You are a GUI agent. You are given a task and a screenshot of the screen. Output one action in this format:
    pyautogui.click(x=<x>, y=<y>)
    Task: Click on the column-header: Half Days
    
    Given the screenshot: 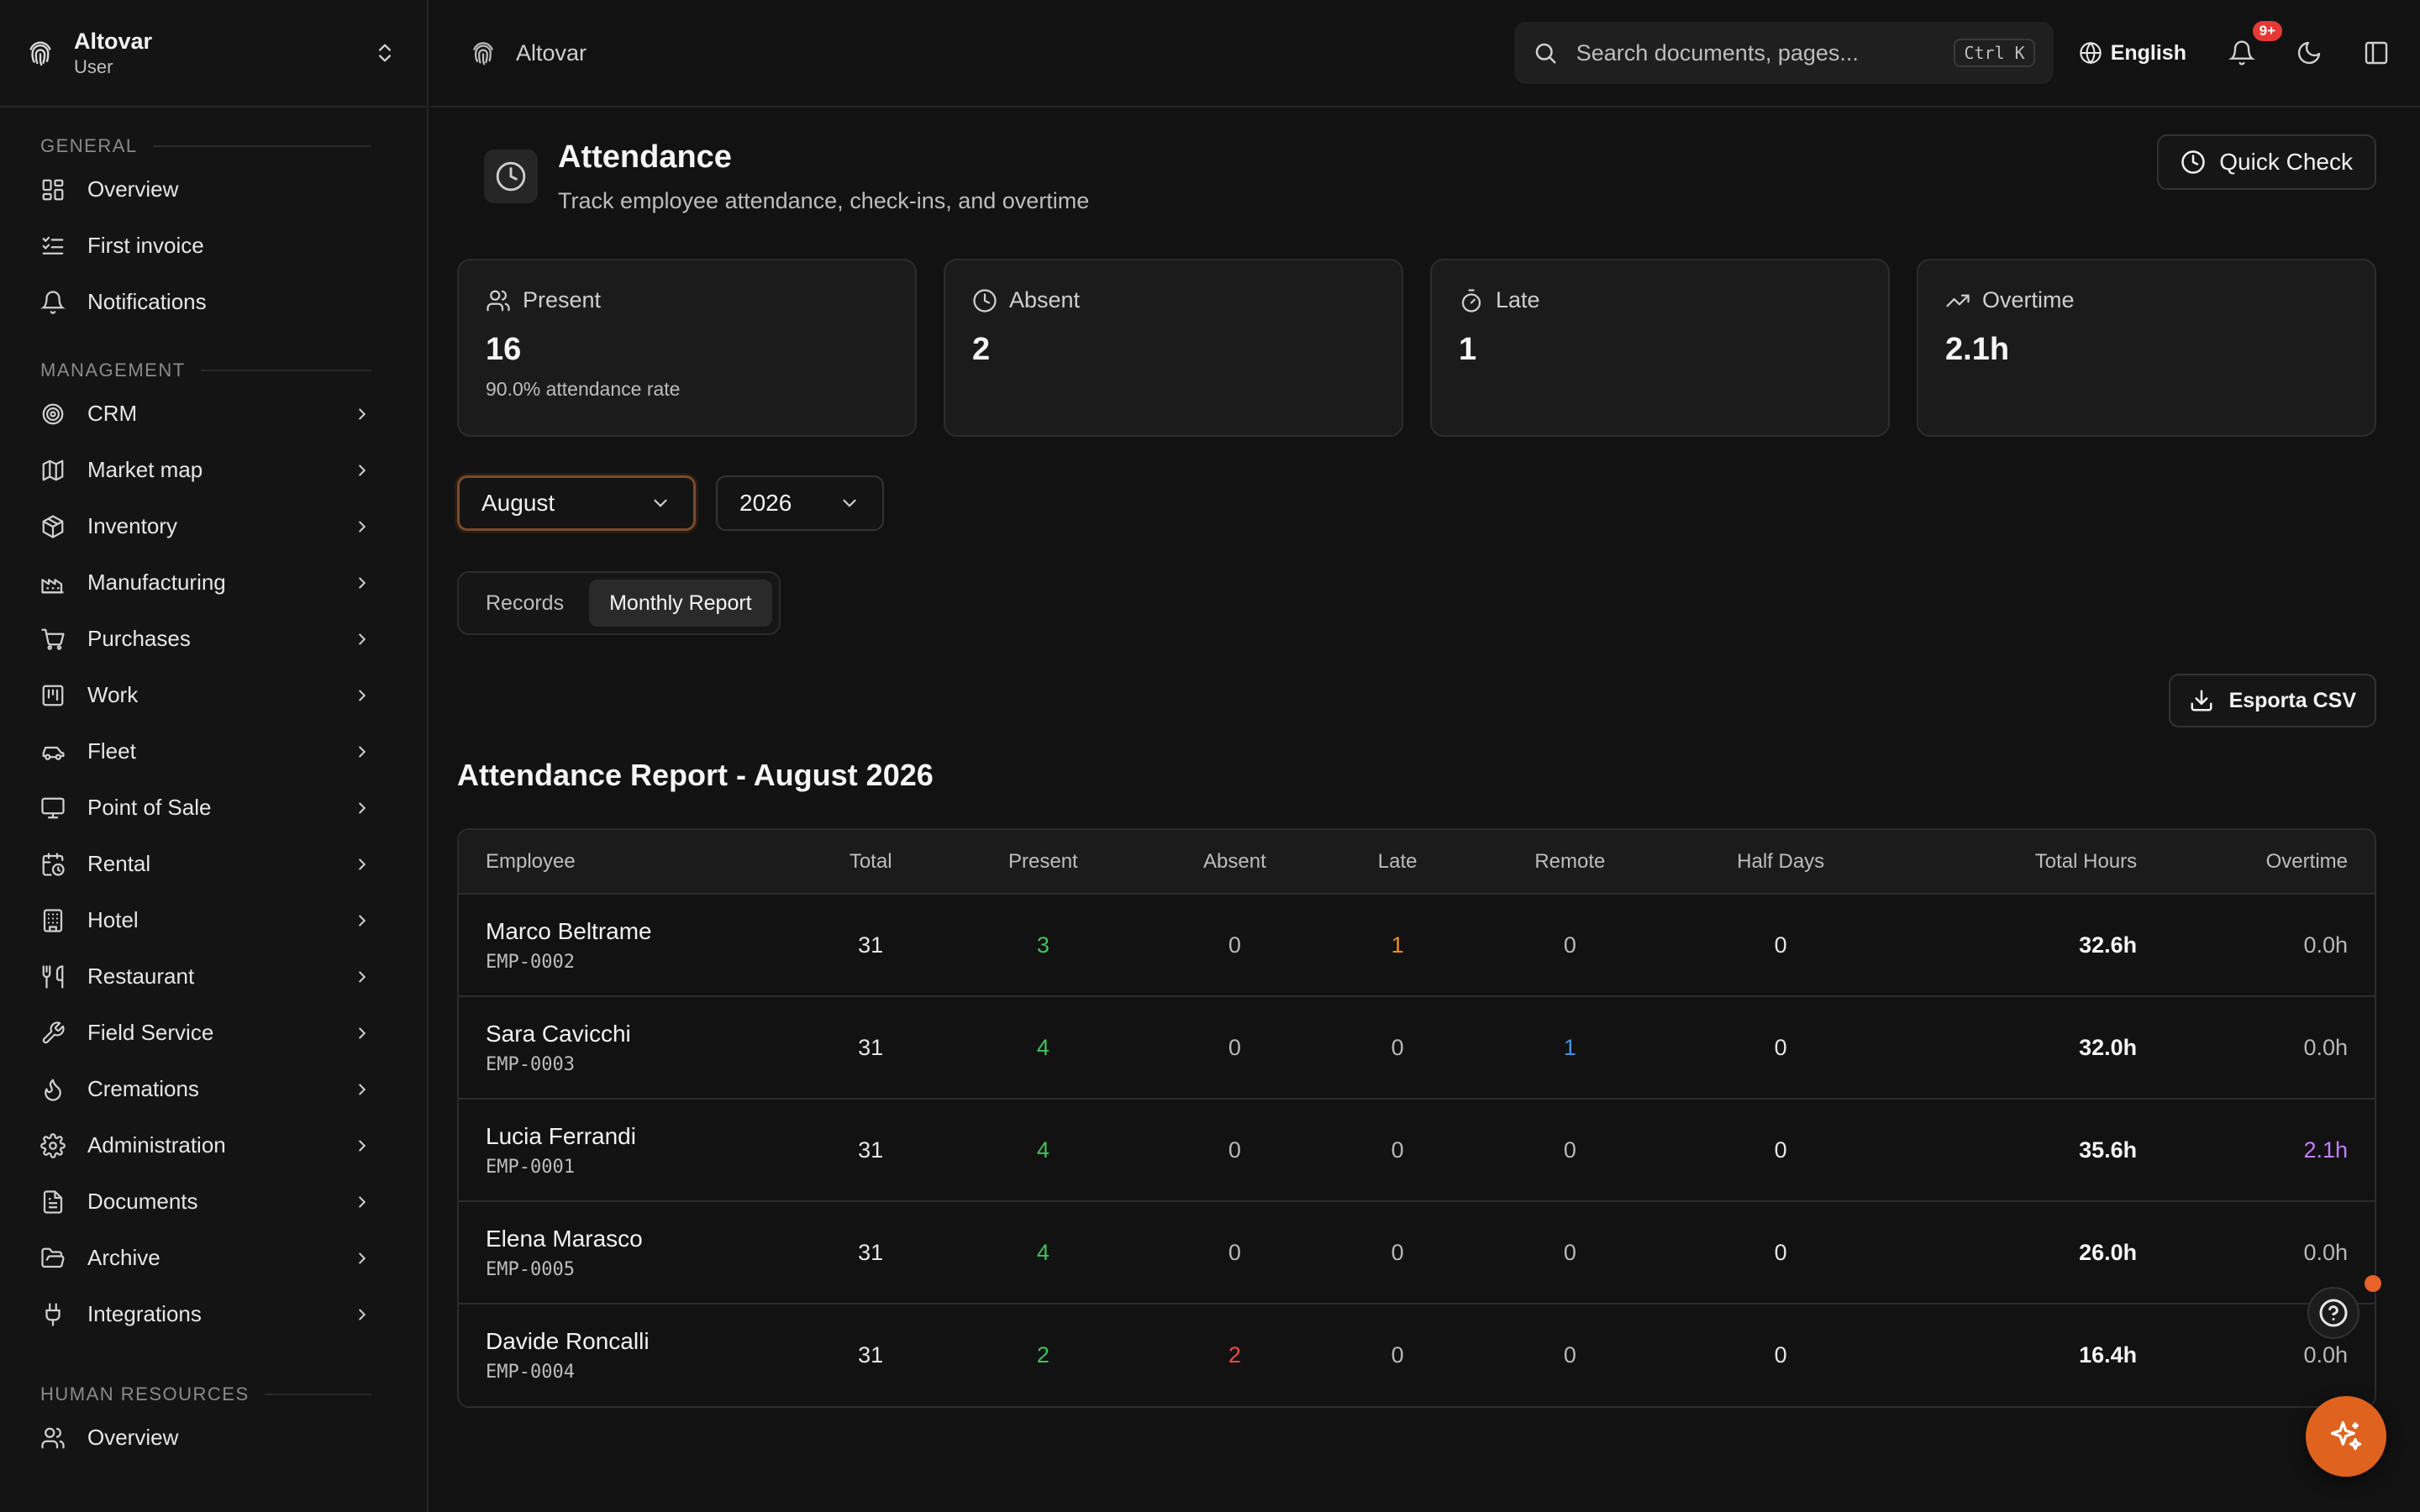 What is the action you would take?
    pyautogui.click(x=1781, y=862)
    